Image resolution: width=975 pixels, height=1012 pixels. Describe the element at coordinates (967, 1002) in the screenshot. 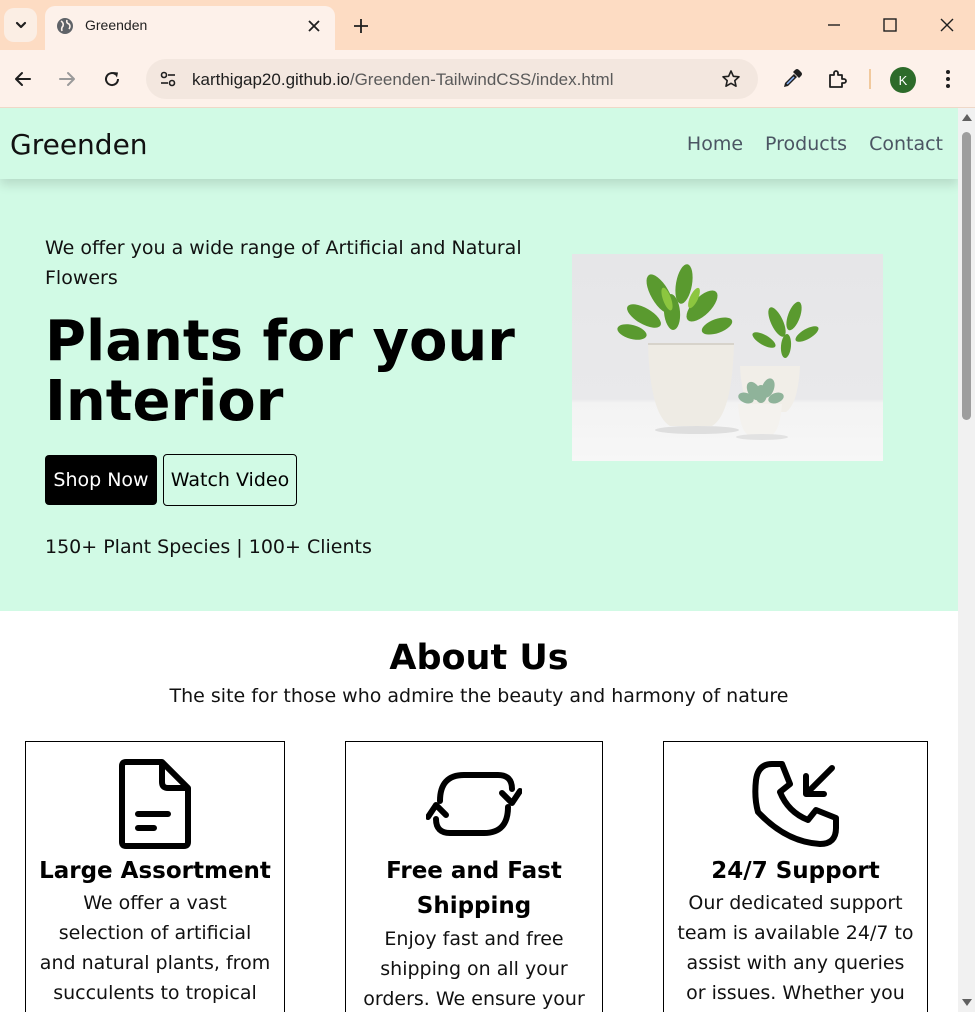

I see `scroll-down-arrow-icon` at that location.